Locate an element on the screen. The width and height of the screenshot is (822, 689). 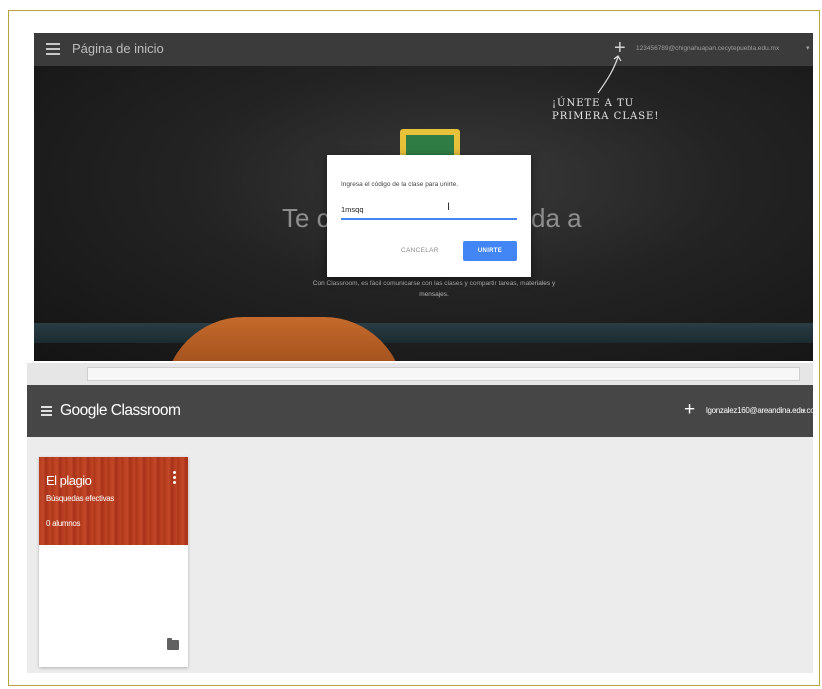
student-count: 0 alumnos is located at coordinates (63, 523).